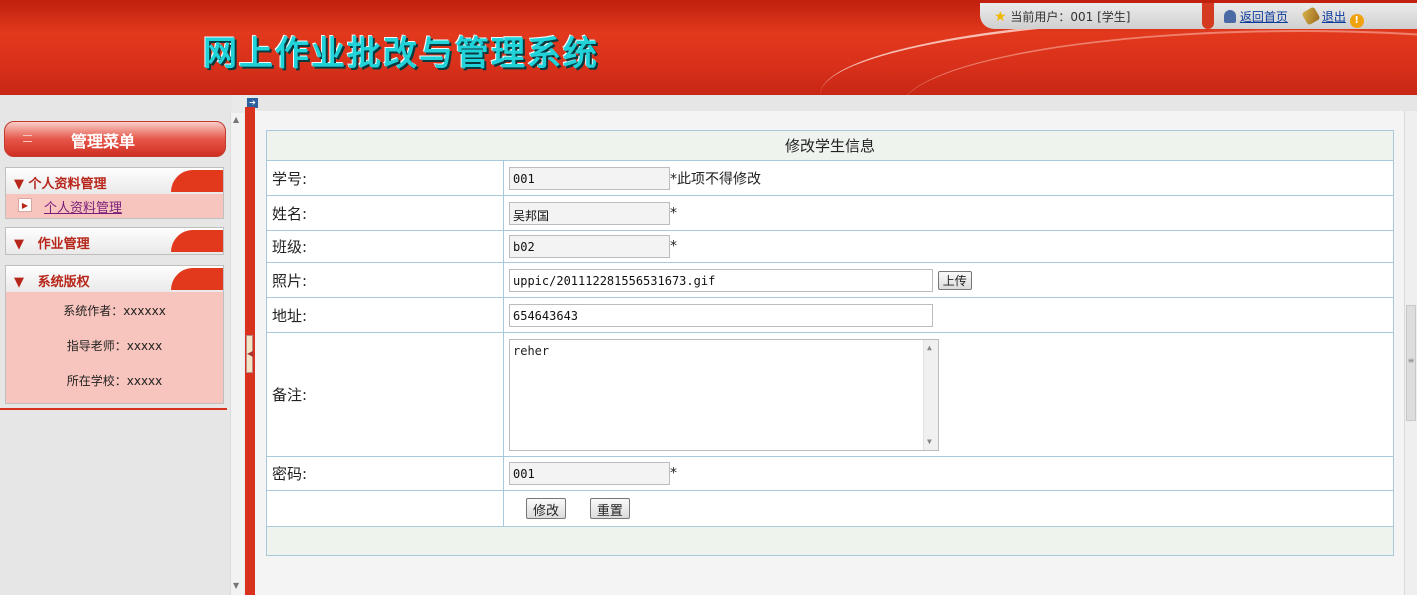 Image resolution: width=1417 pixels, height=595 pixels. I want to click on section-label: ▼ 个人资料管理, so click(60, 184).